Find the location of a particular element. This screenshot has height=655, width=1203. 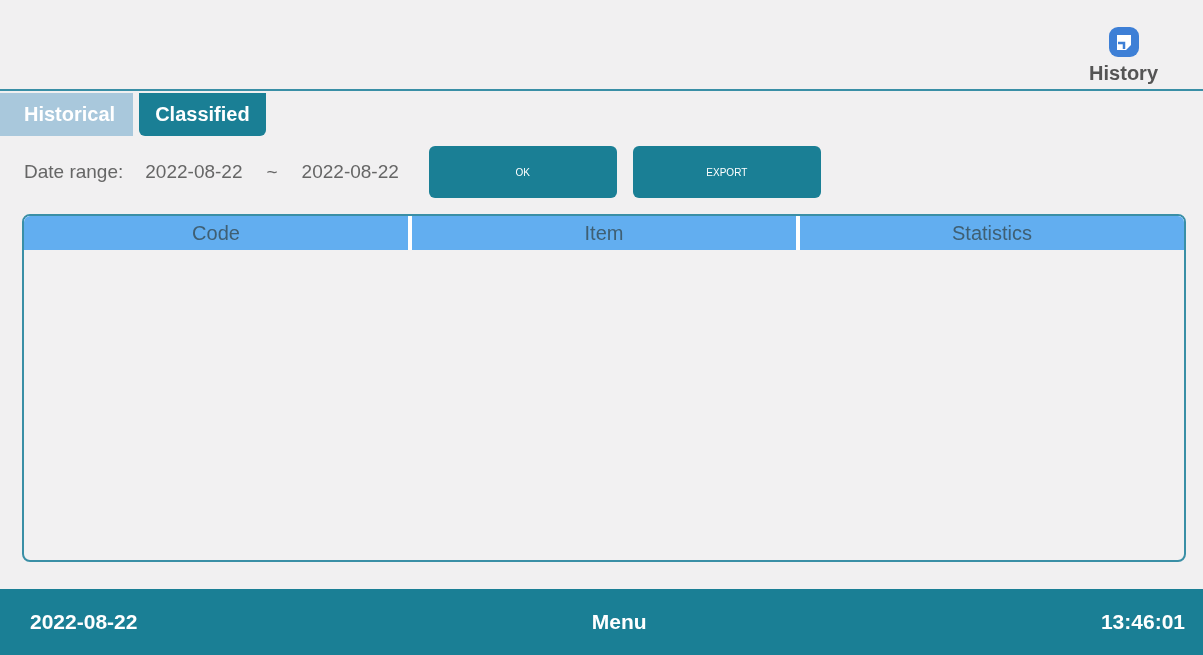

menu-button: Menu is located at coordinates (619, 622).